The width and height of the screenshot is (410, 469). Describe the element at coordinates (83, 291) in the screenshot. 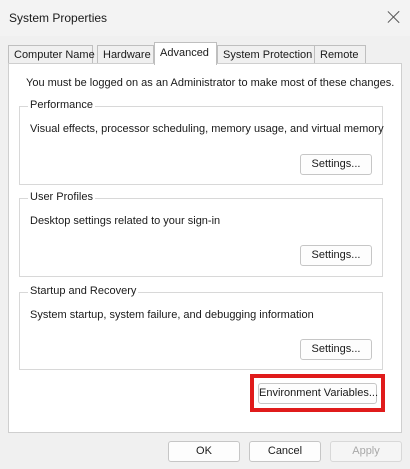

I see `startup-recovery-legend: Startup and Recovery` at that location.